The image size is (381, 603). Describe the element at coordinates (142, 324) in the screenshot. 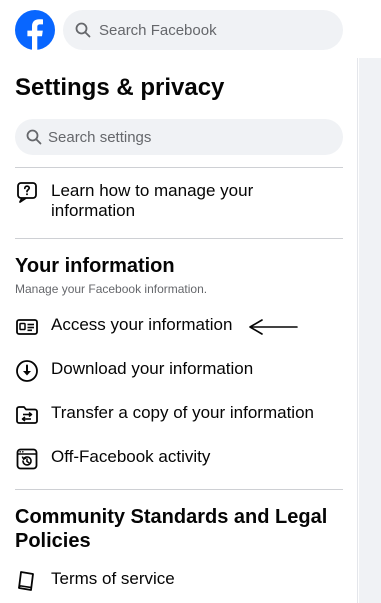

I see `access-your-information-label: Access your information` at that location.